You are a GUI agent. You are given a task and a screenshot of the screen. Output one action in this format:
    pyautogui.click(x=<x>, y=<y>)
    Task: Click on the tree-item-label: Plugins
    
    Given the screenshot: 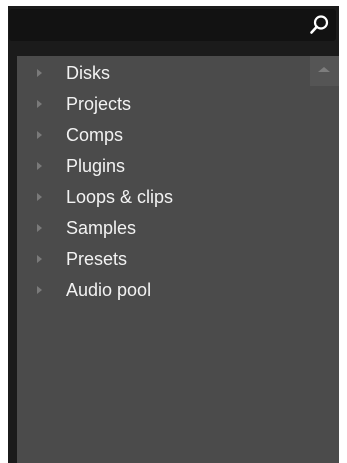 What is the action you would take?
    pyautogui.click(x=96, y=166)
    